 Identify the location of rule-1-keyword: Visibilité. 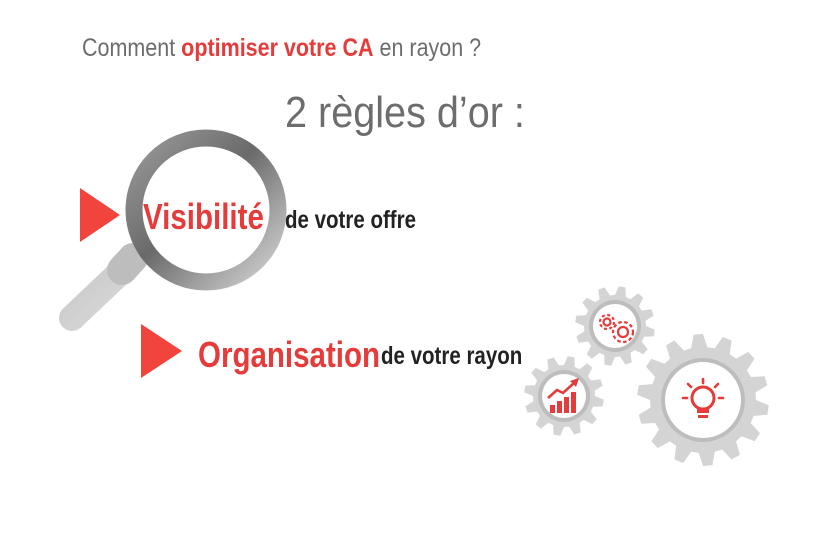
(203, 216).